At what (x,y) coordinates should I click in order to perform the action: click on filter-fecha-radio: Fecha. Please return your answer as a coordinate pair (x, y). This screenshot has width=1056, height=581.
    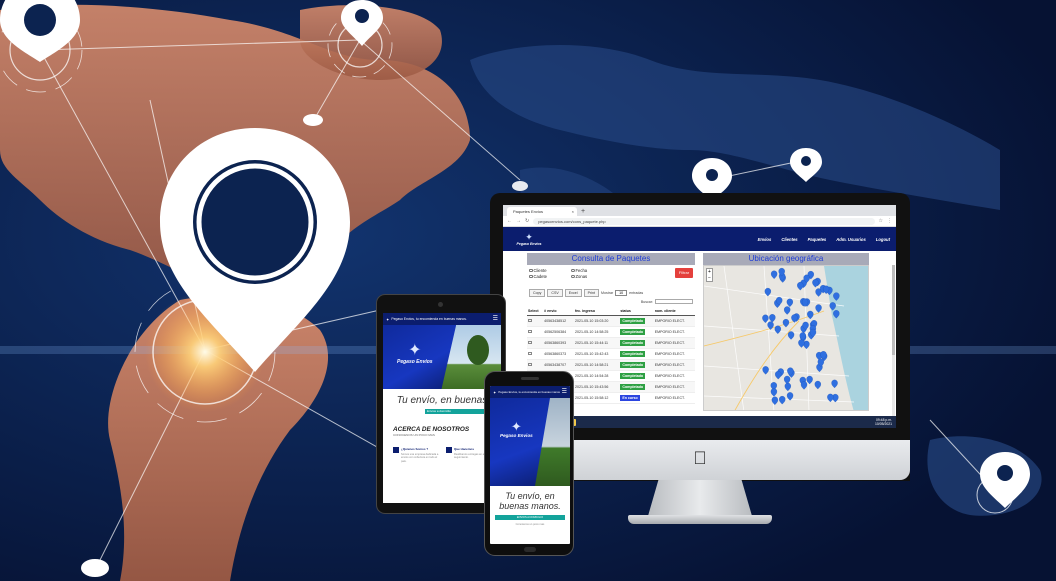
    Looking at the image, I should click on (592, 270).